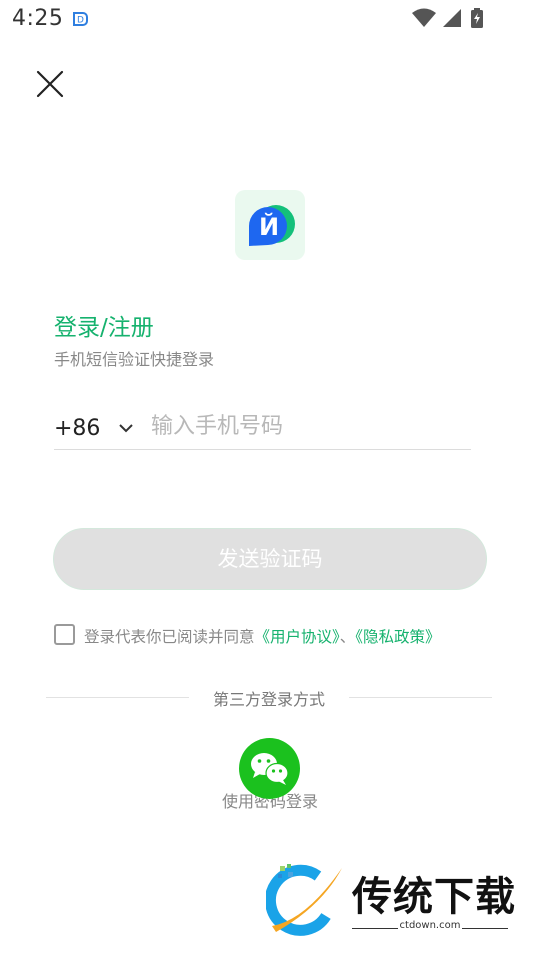 The height and width of the screenshot is (960, 540). I want to click on wechat-icon, so click(270, 769).